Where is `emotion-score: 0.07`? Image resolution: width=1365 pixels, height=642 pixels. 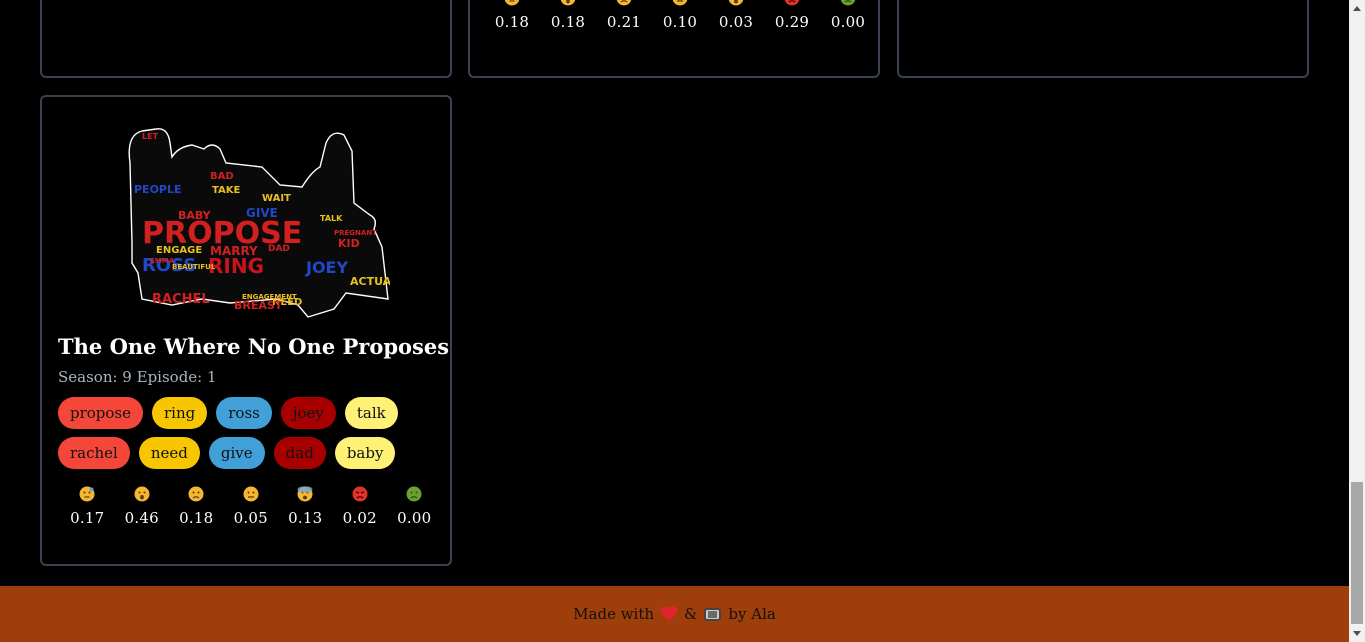 emotion-score: 0.07 is located at coordinates (307, 1).